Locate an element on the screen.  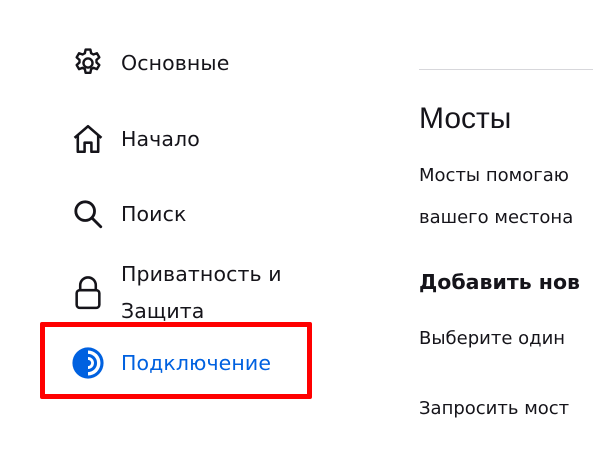
bridges-description-line: Мосты помогаю is located at coordinates (494, 175).